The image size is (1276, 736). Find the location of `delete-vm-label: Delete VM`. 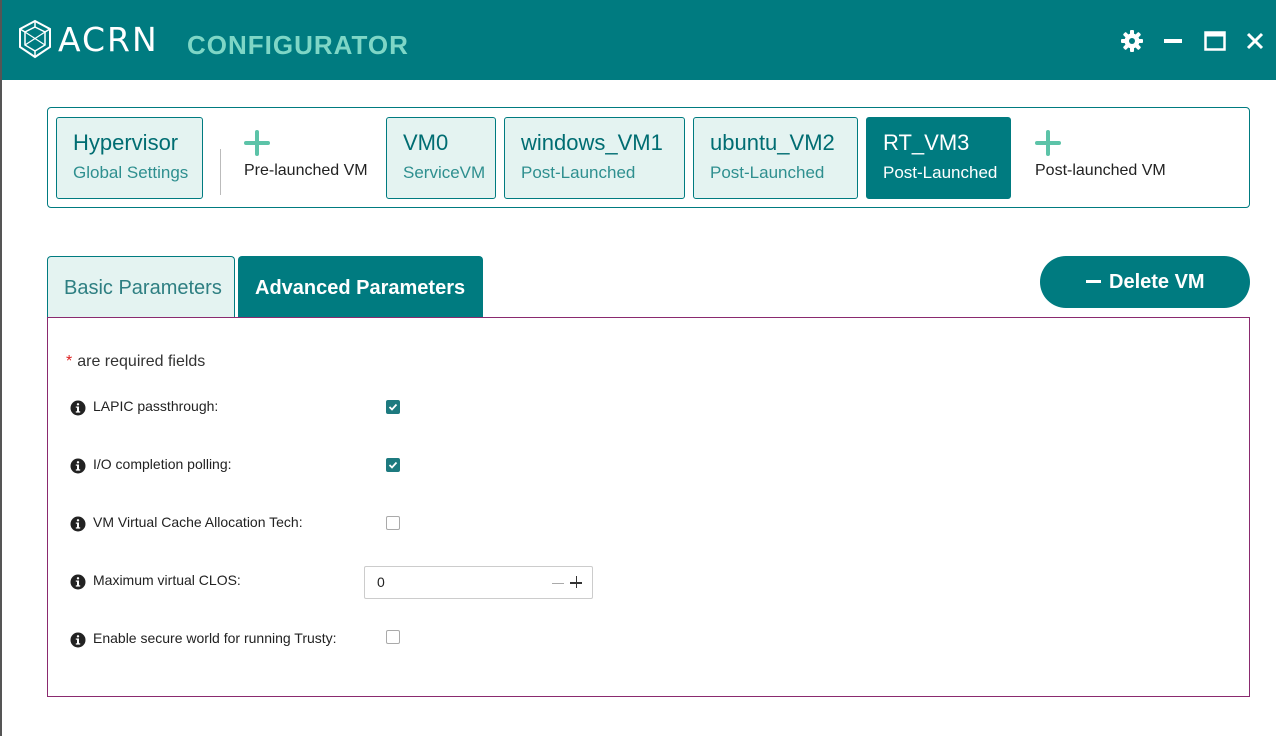

delete-vm-label: Delete VM is located at coordinates (1157, 282).